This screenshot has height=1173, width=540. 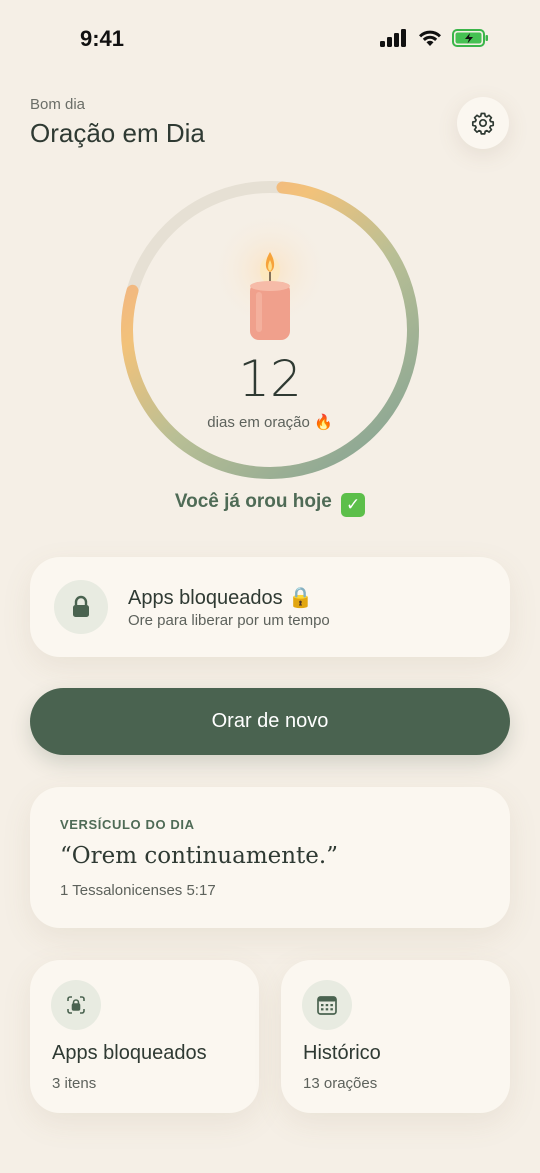 What do you see at coordinates (353, 505) in the screenshot?
I see `check-mark-icon: ✓` at bounding box center [353, 505].